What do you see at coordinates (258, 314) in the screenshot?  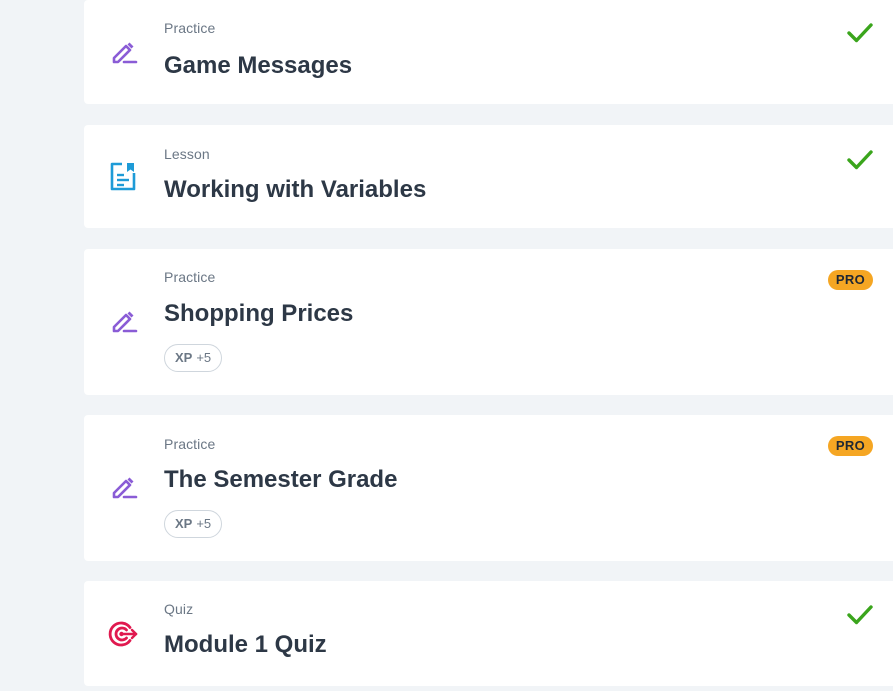 I see `item-title: Shopping Prices` at bounding box center [258, 314].